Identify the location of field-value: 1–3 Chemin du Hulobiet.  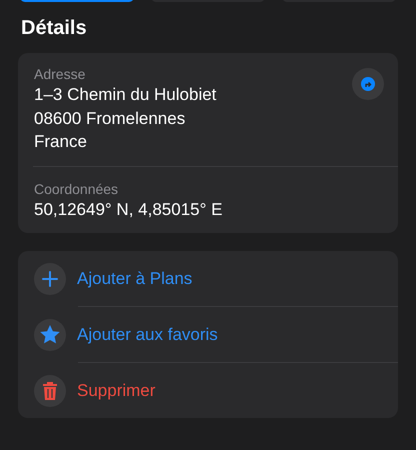
(125, 95).